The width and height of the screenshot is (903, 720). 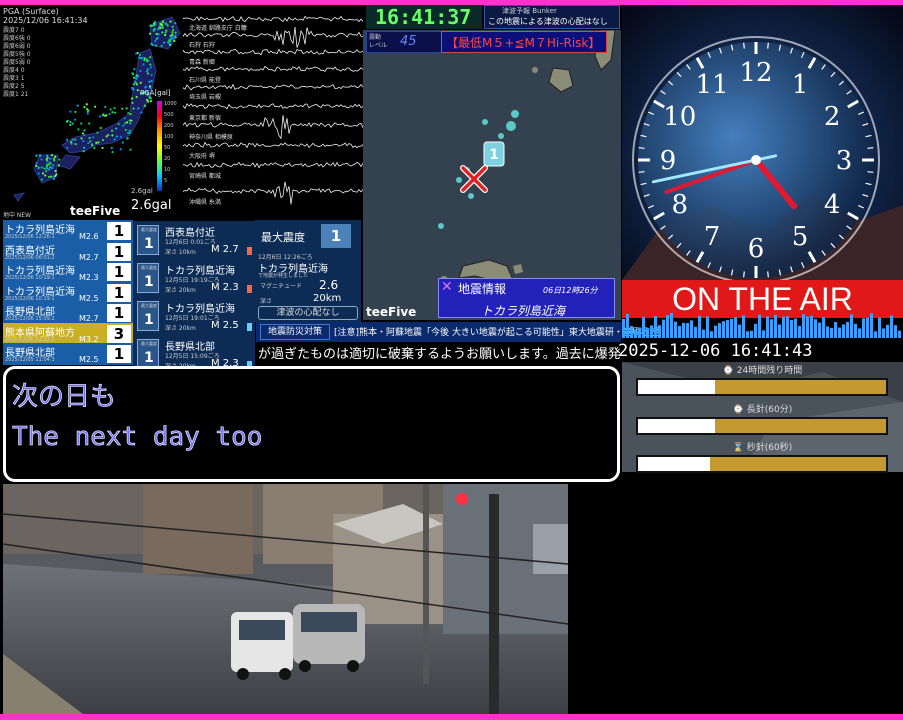 What do you see at coordinates (378, 41) in the screenshot?
I see `shaking-level-label: 震動 レベル` at bounding box center [378, 41].